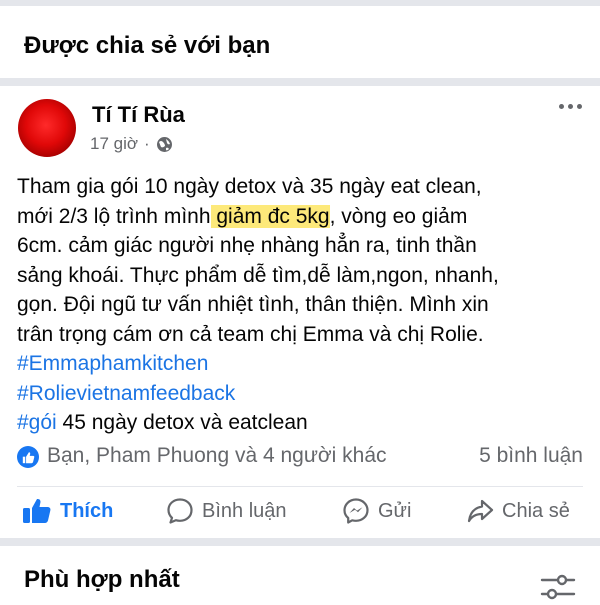  I want to click on like-label: Thích, so click(87, 510).